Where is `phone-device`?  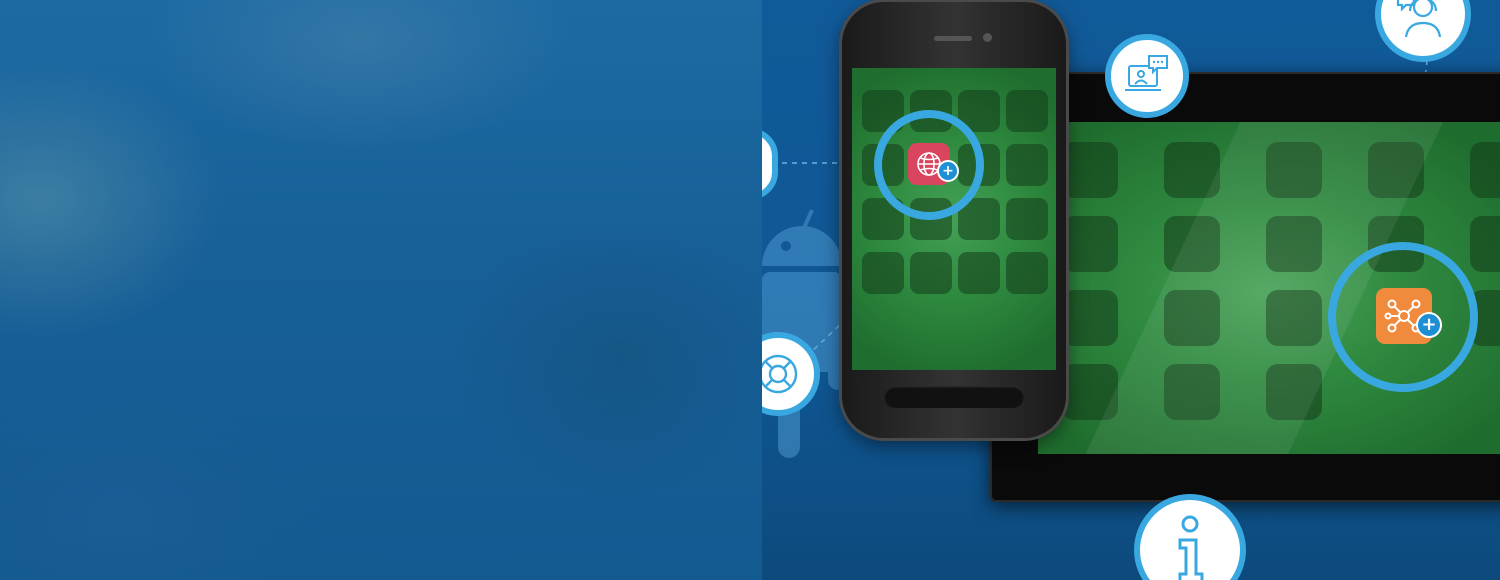
phone-device is located at coordinates (954, 220).